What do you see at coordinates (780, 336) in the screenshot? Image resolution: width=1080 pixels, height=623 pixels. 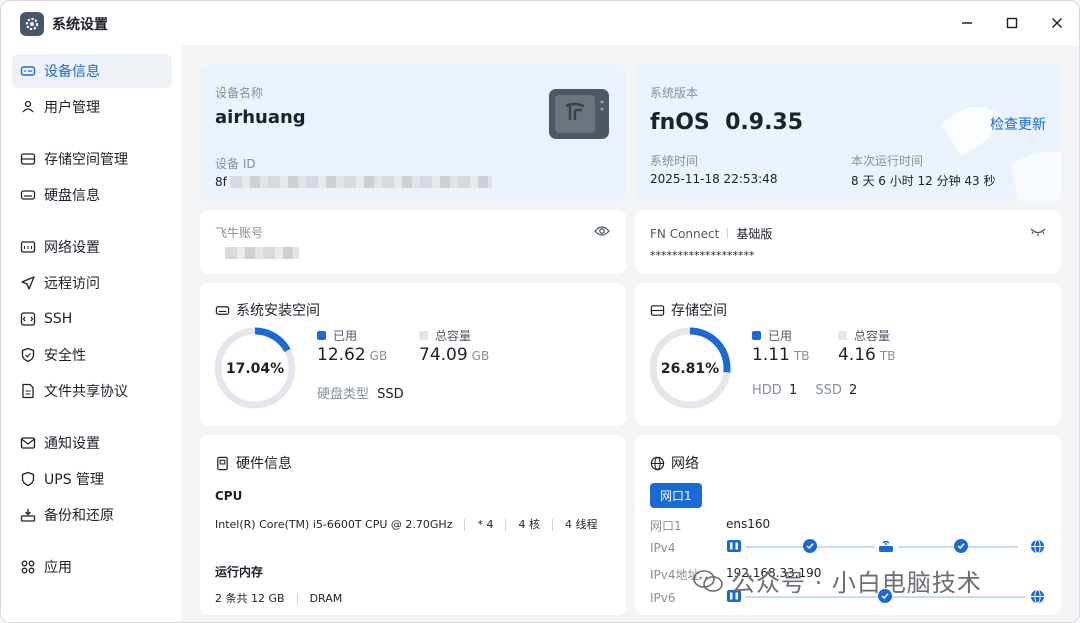 I see `used-label: 已用` at bounding box center [780, 336].